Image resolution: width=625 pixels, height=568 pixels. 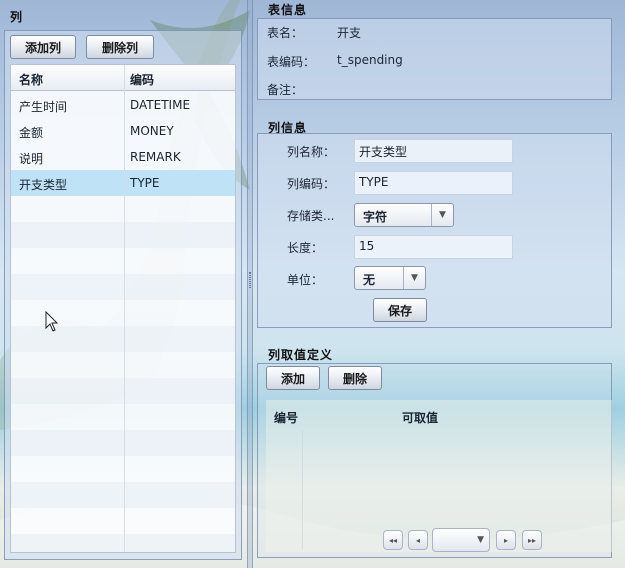 I want to click on storage-type-value: 字符, so click(x=375, y=217).